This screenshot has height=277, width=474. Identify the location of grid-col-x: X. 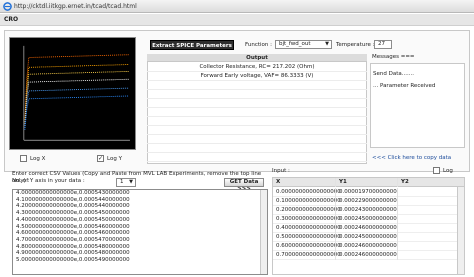
(278, 182).